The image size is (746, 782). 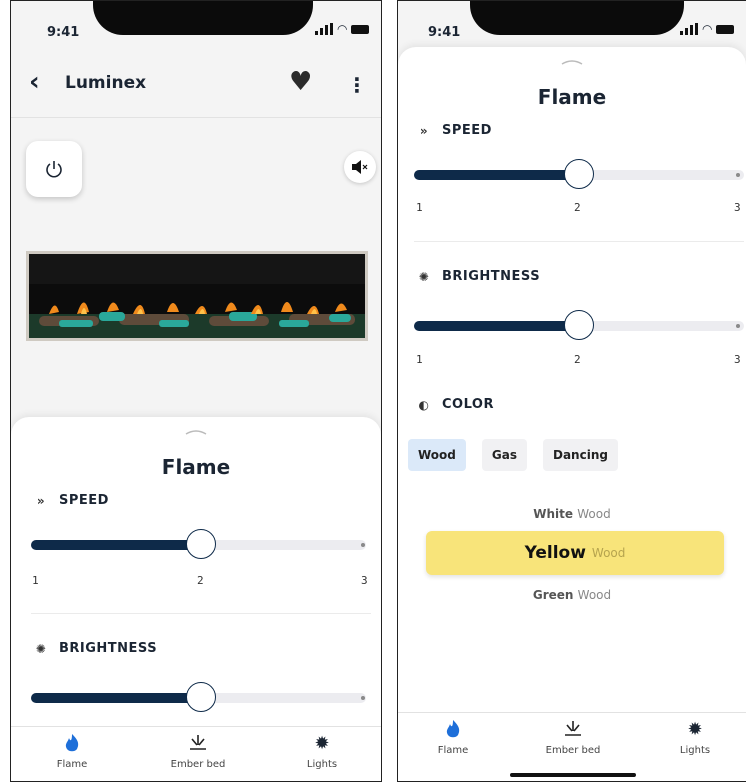 What do you see at coordinates (300, 82) in the screenshot?
I see `favorite-add-icon: ♥` at bounding box center [300, 82].